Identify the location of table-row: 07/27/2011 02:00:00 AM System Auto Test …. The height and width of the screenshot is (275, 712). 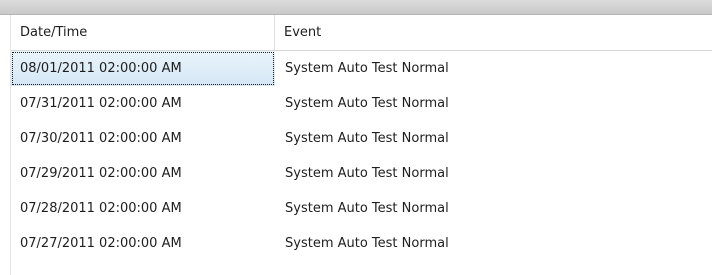
(361, 243).